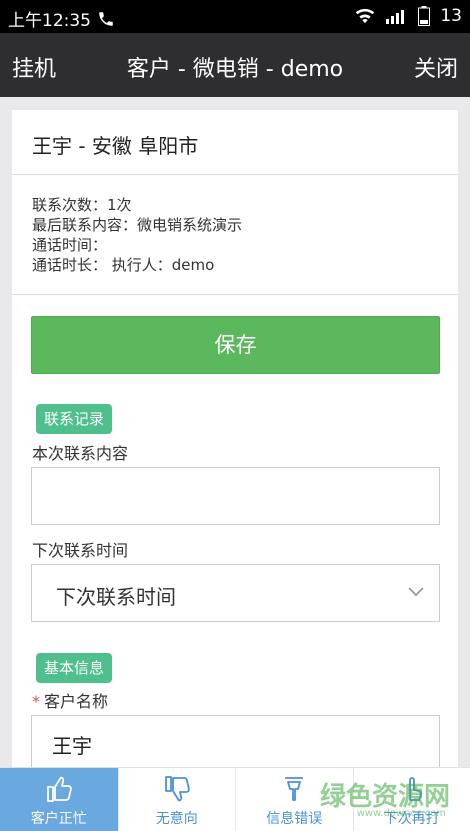 This screenshot has width=470, height=831. Describe the element at coordinates (106, 18) in the screenshot. I see `phone-icon` at that location.